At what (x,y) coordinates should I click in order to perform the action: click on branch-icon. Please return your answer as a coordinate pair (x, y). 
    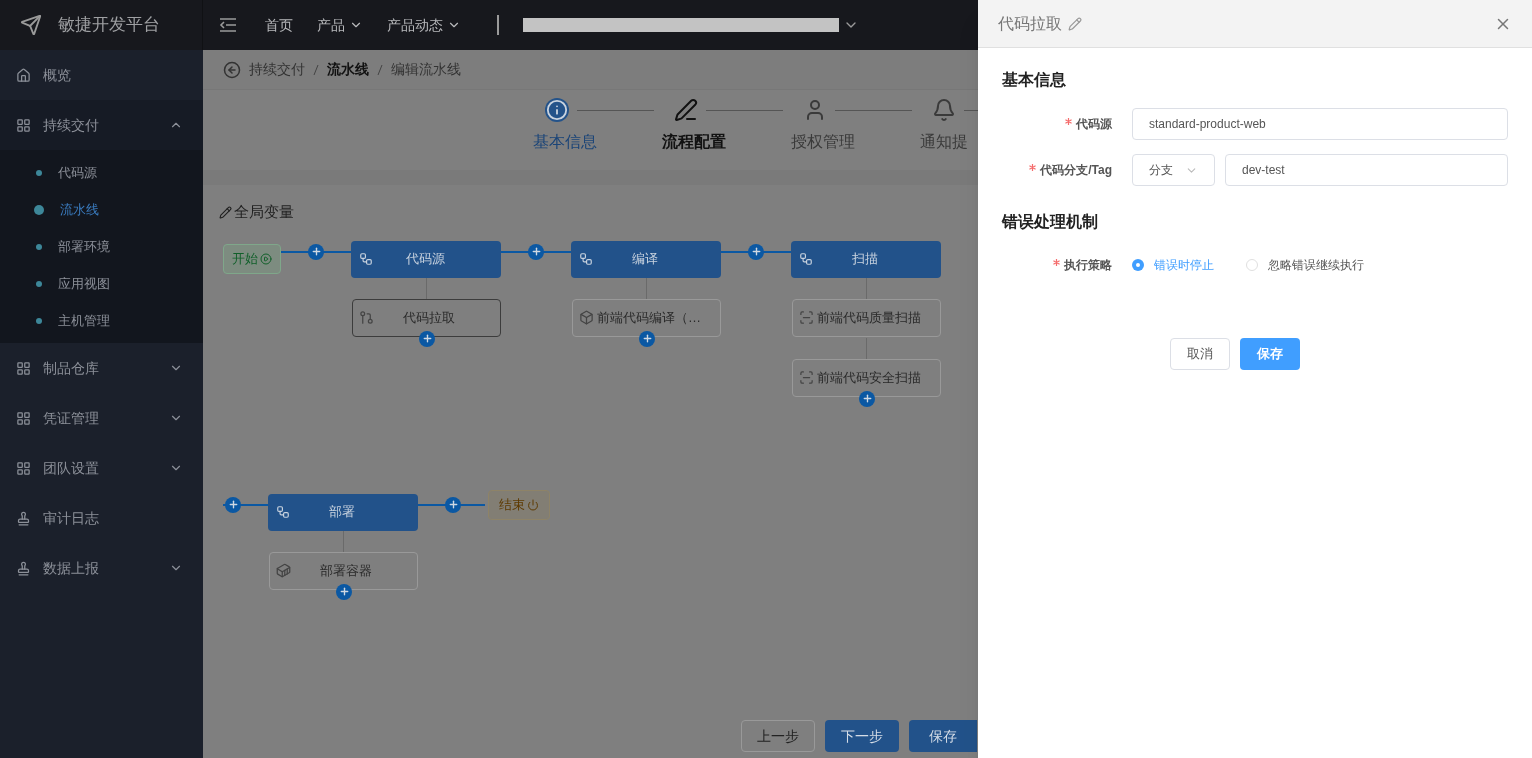
    Looking at the image, I should click on (366, 317).